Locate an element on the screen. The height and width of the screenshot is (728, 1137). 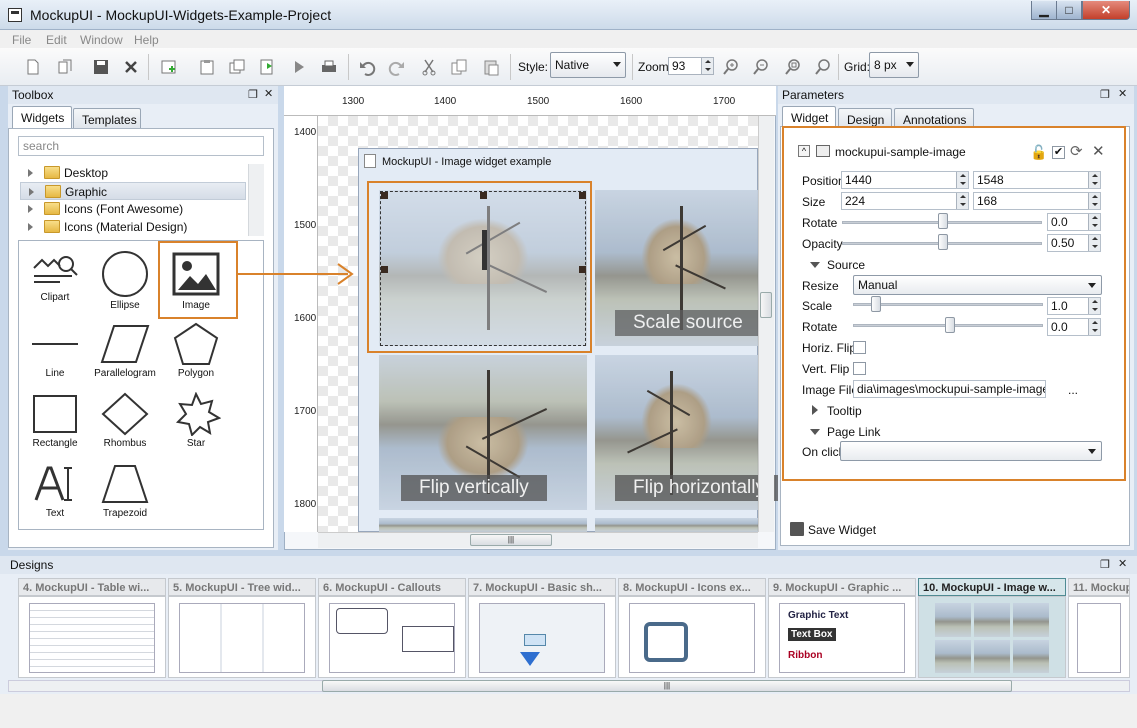
zoom-input: 93 is located at coordinates (691, 66).